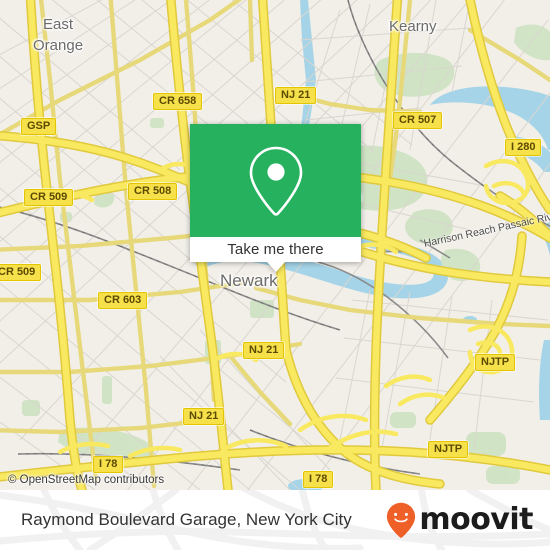 The height and width of the screenshot is (550, 550). I want to click on road-shield-nj-21-central: NJ 21, so click(264, 350).